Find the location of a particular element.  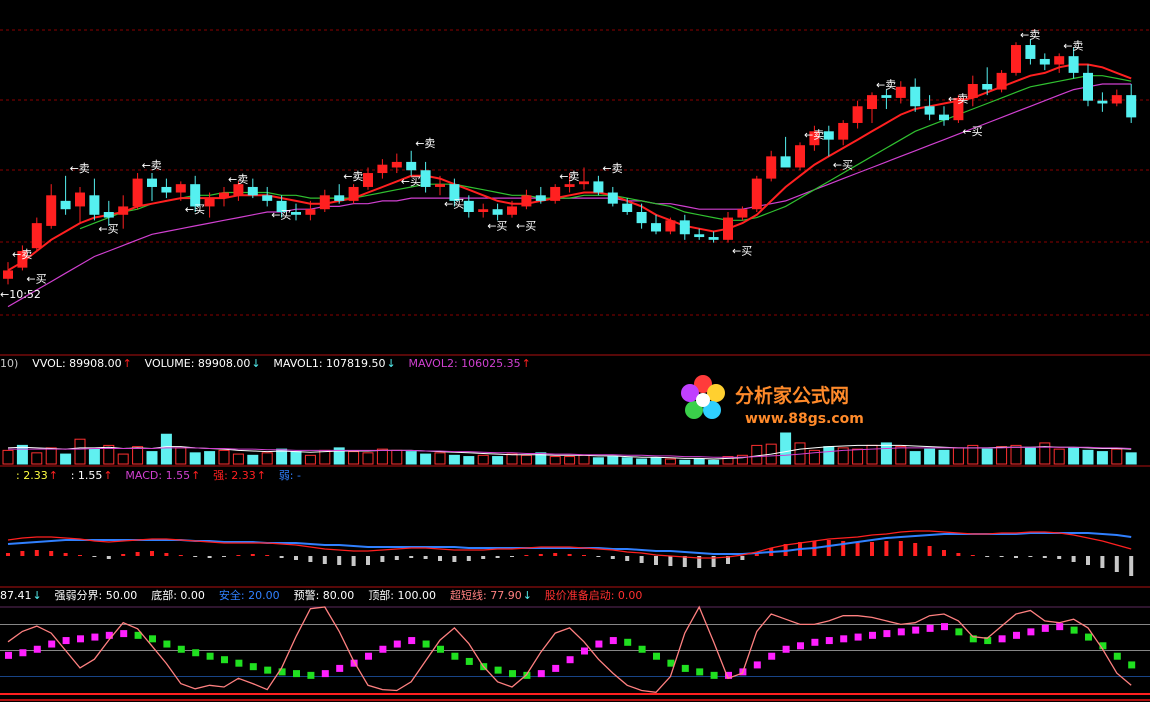

indicator-header-item: 预警: 80.00 is located at coordinates (324, 595).